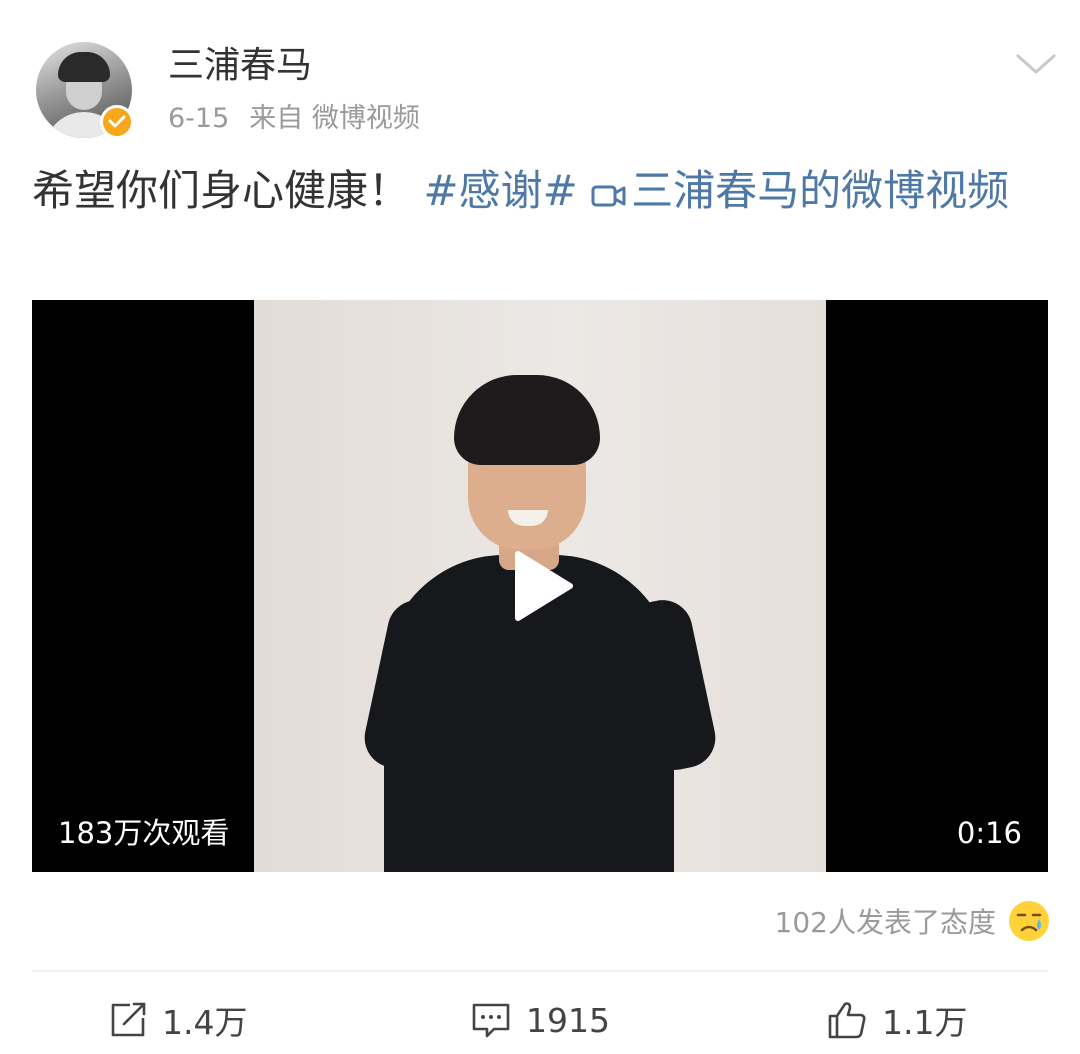 This screenshot has width=1080, height=1054. Describe the element at coordinates (820, 190) in the screenshot. I see `video-link-label: 三浦春马的微博视频` at that location.